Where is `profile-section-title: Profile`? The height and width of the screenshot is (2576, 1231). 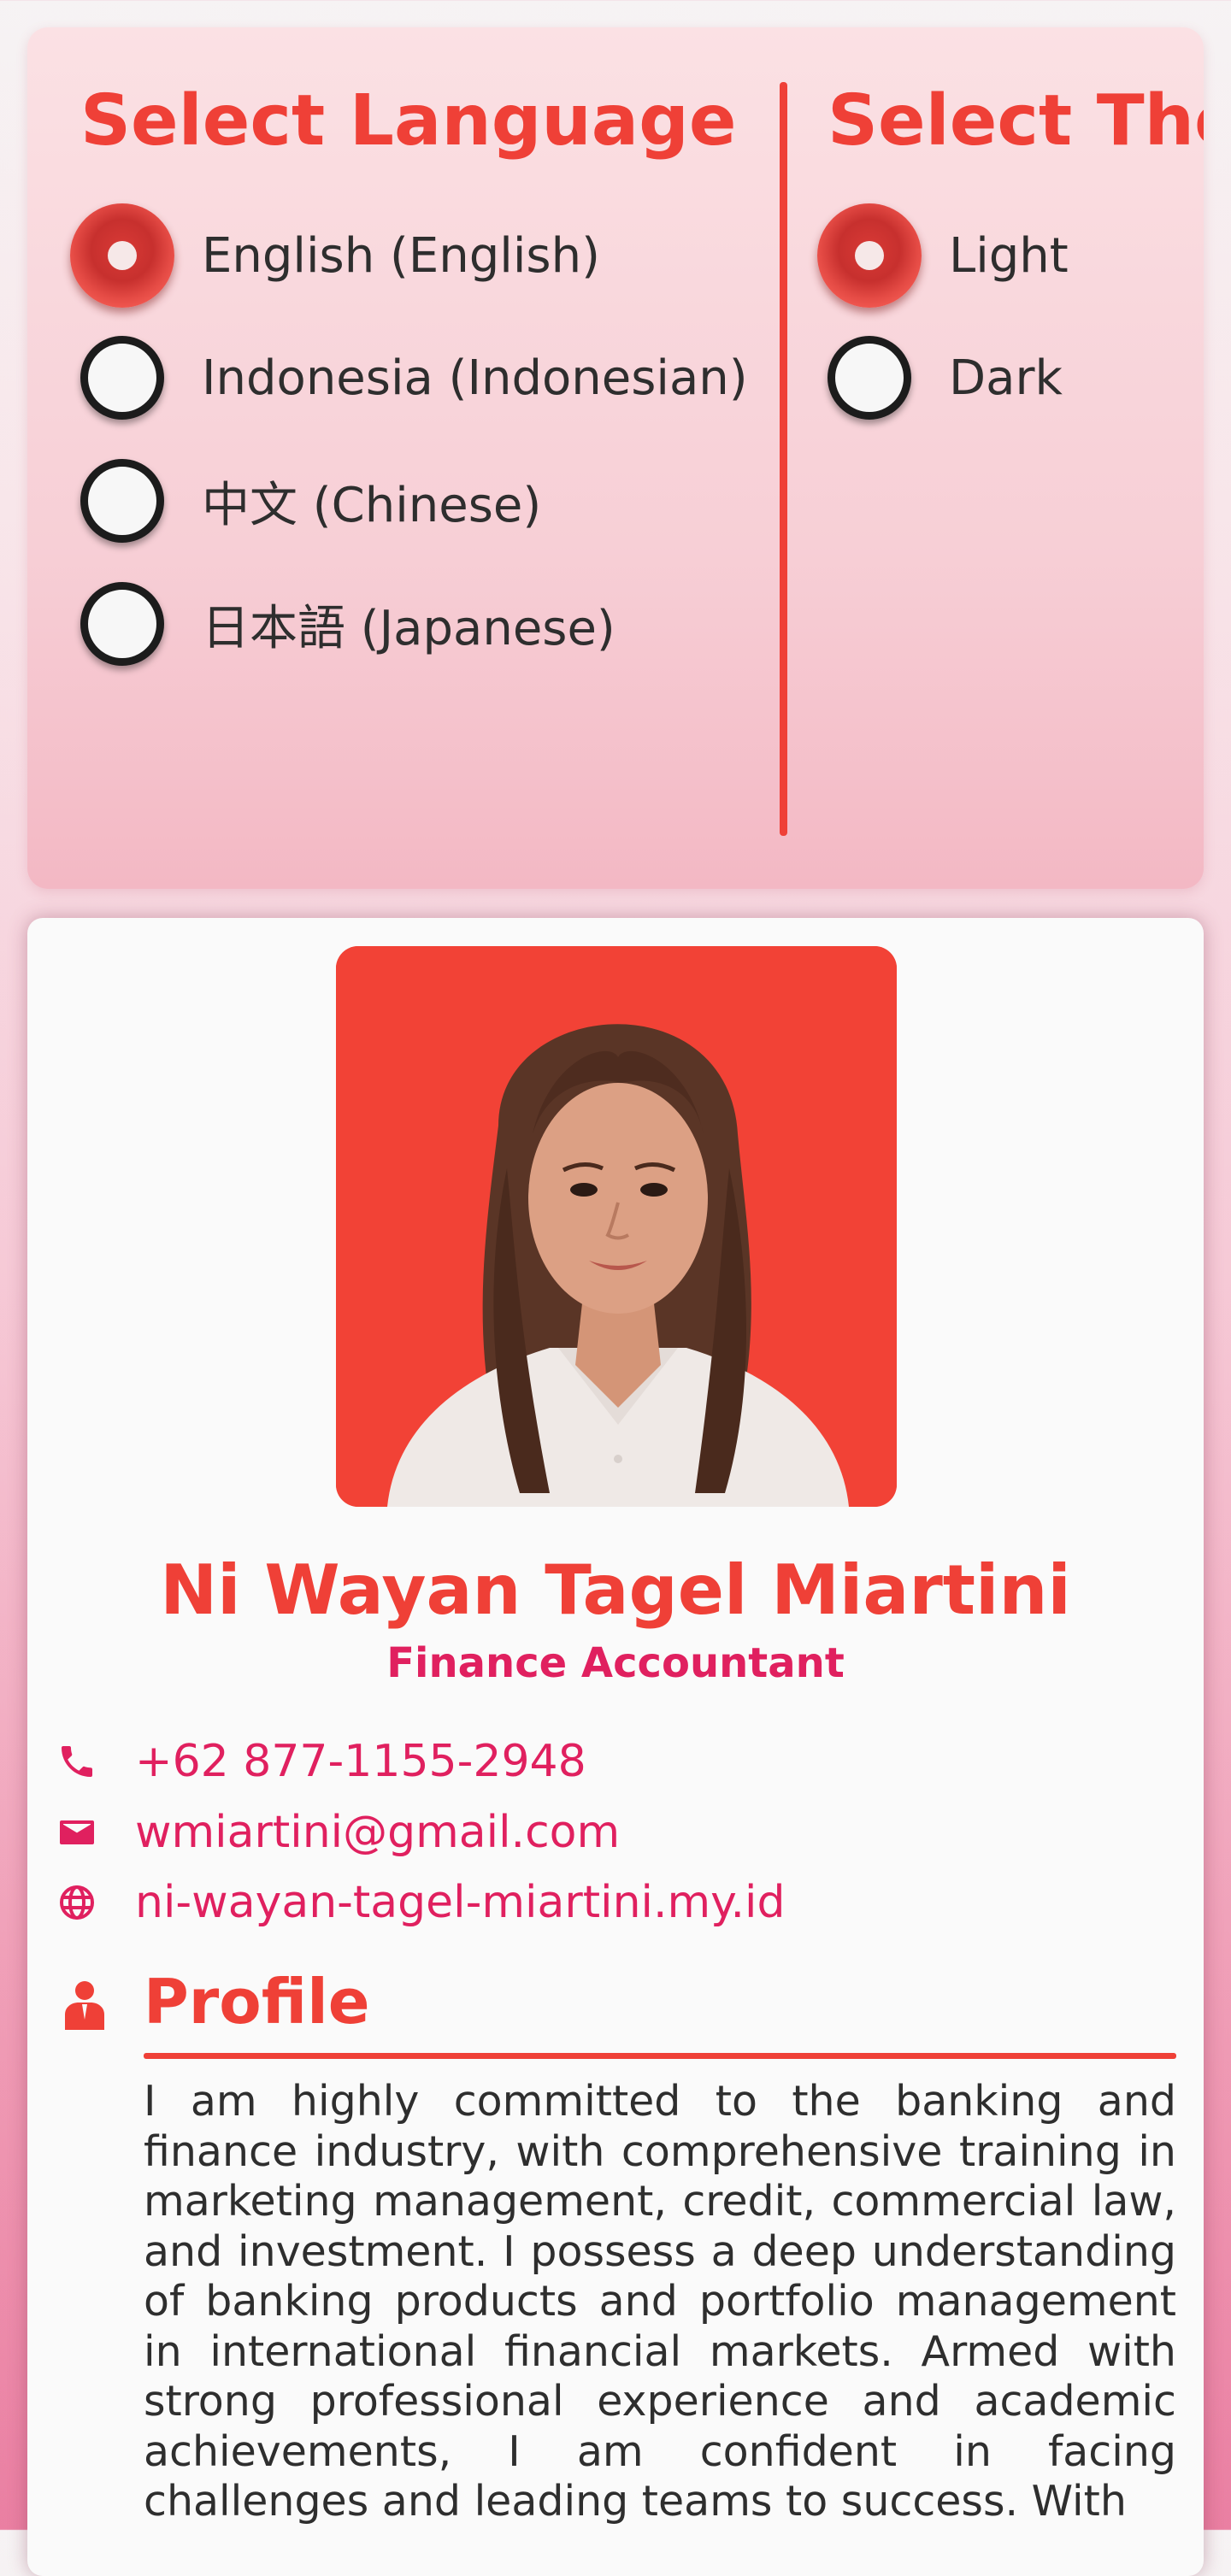 profile-section-title: Profile is located at coordinates (257, 2002).